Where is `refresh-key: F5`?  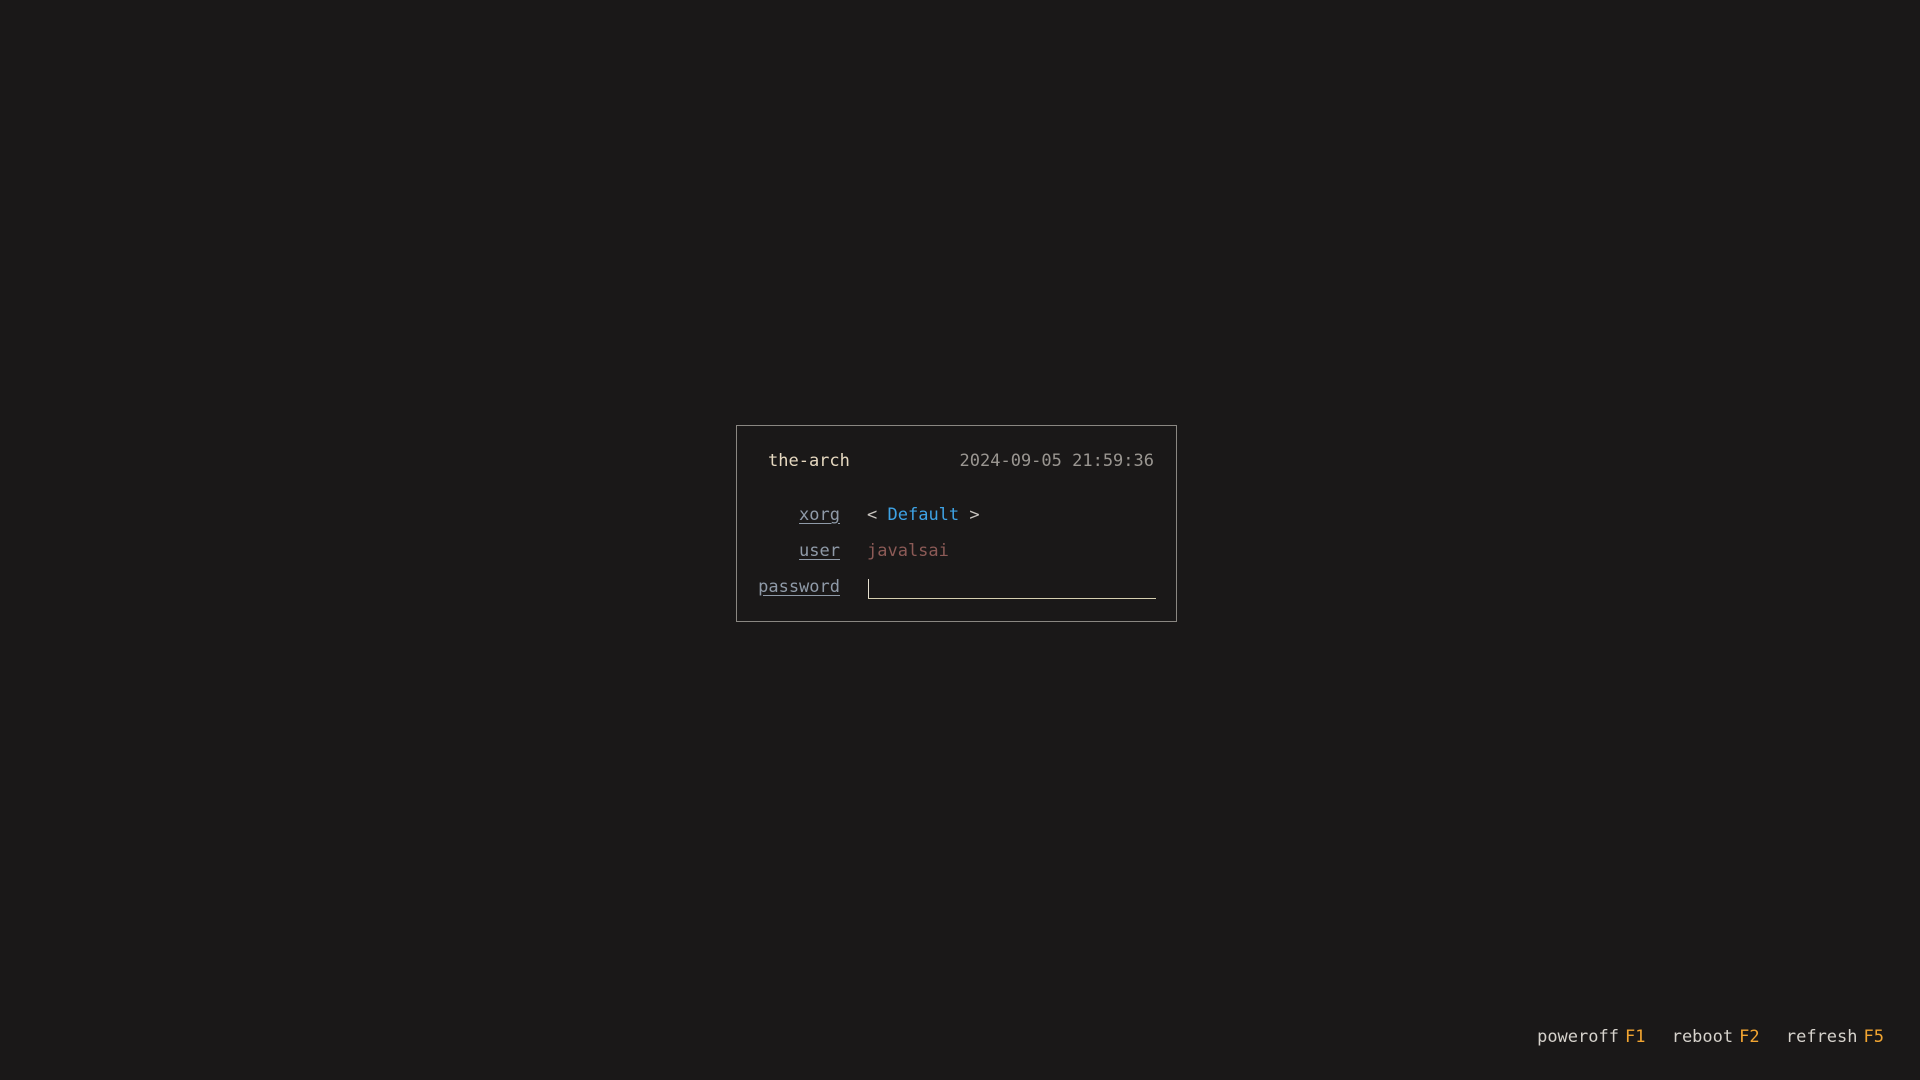 refresh-key: F5 is located at coordinates (1873, 1037).